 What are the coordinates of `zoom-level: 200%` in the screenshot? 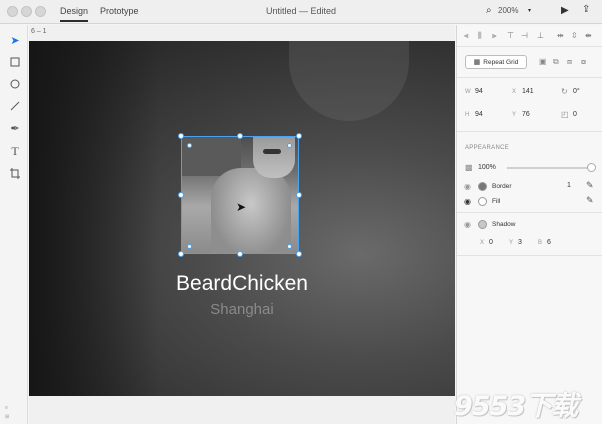 It's located at (508, 10).